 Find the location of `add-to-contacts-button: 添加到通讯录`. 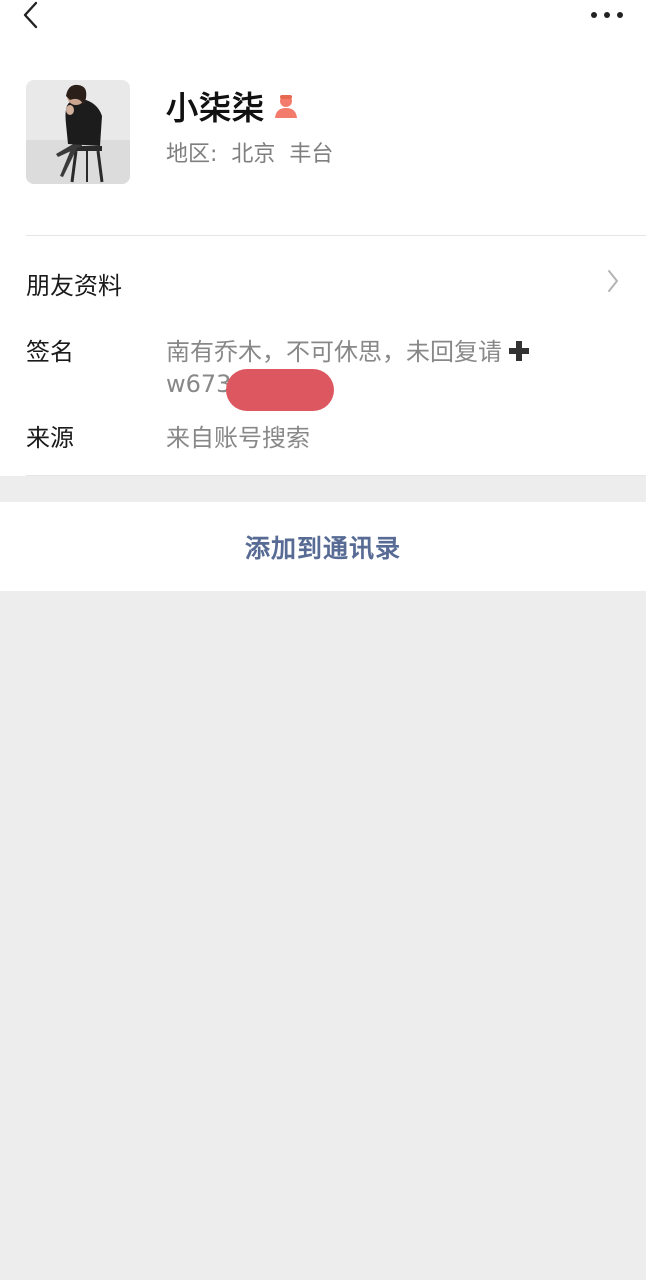

add-to-contacts-button: 添加到通讯录 is located at coordinates (323, 546).